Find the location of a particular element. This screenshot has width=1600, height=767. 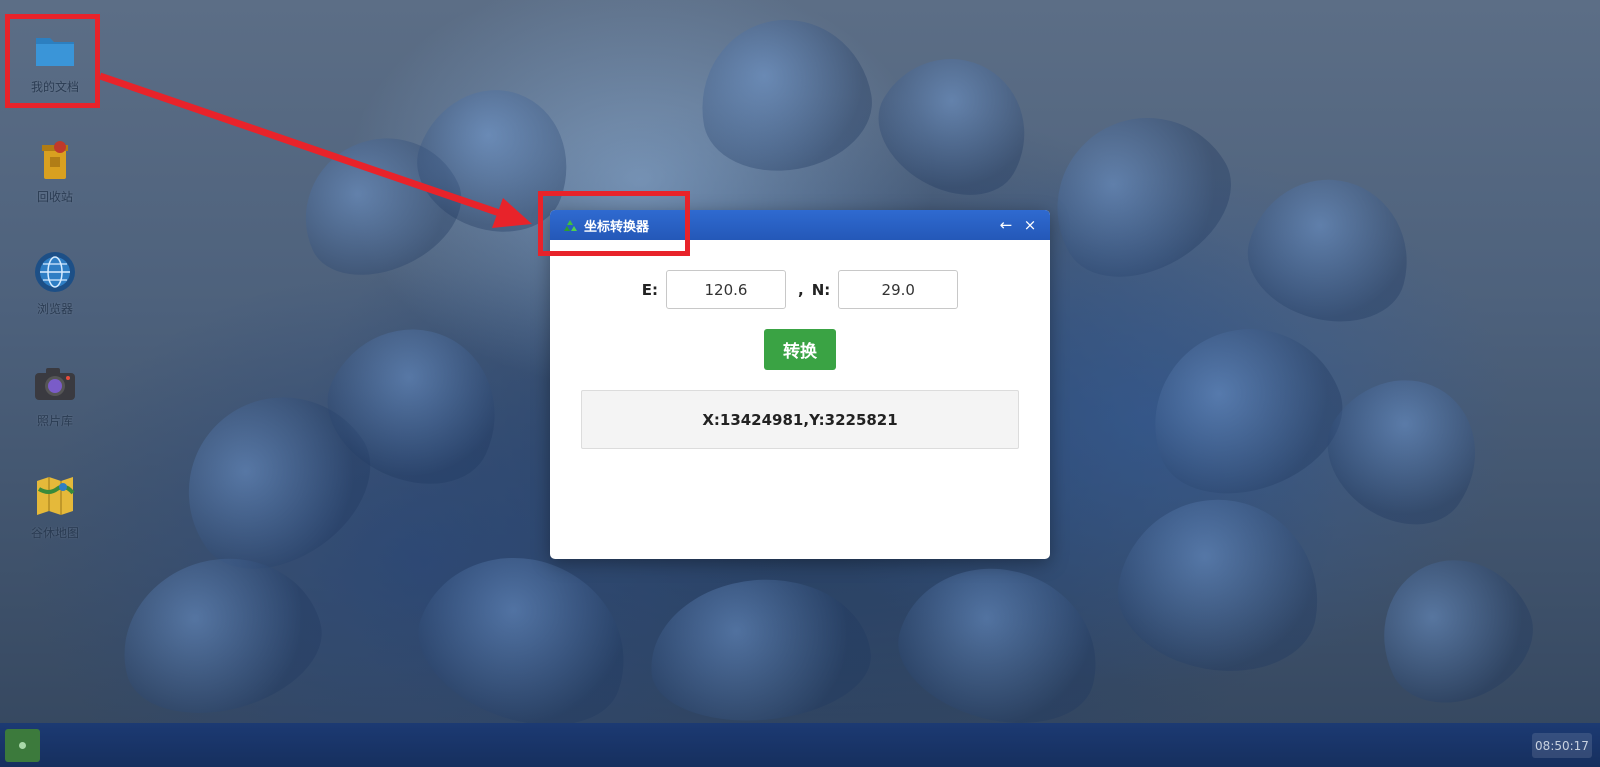

desktop-icon-label: 浏览器 is located at coordinates (54, 309).